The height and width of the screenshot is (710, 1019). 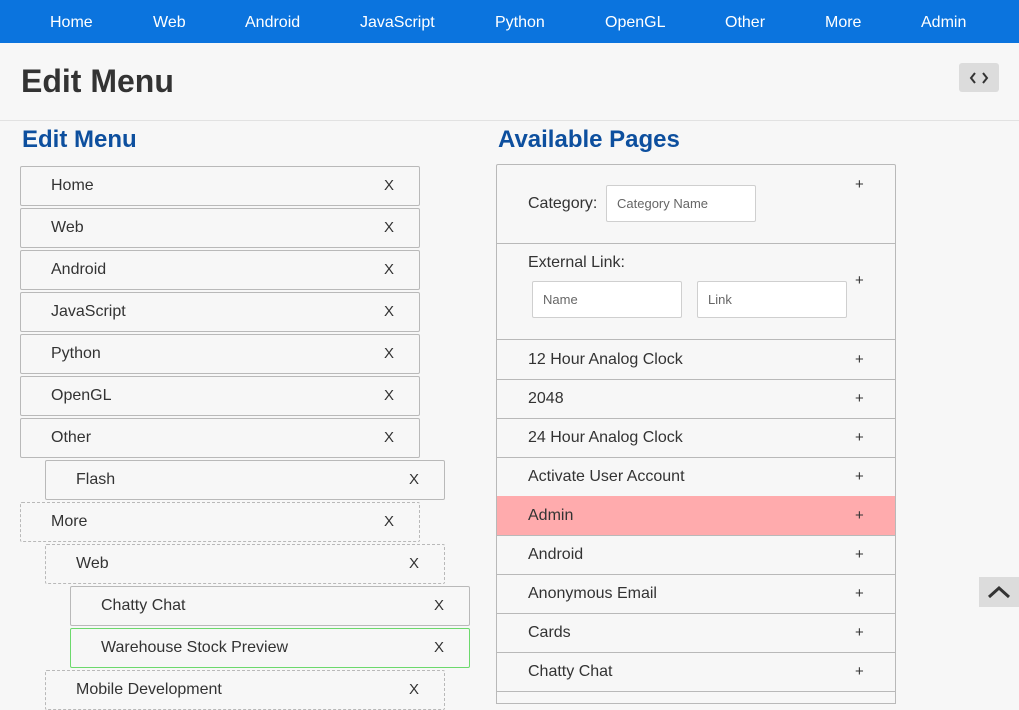 I want to click on page-header: Edit Menu, so click(x=509, y=82).